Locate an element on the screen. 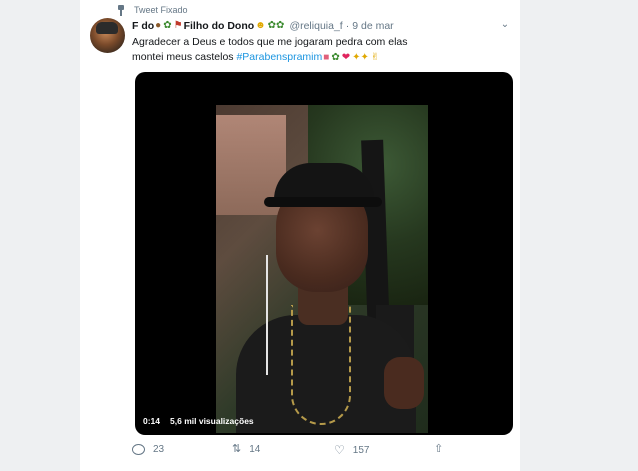  pinned-indicator: Tweet Fixado is located at coordinates (152, 10).